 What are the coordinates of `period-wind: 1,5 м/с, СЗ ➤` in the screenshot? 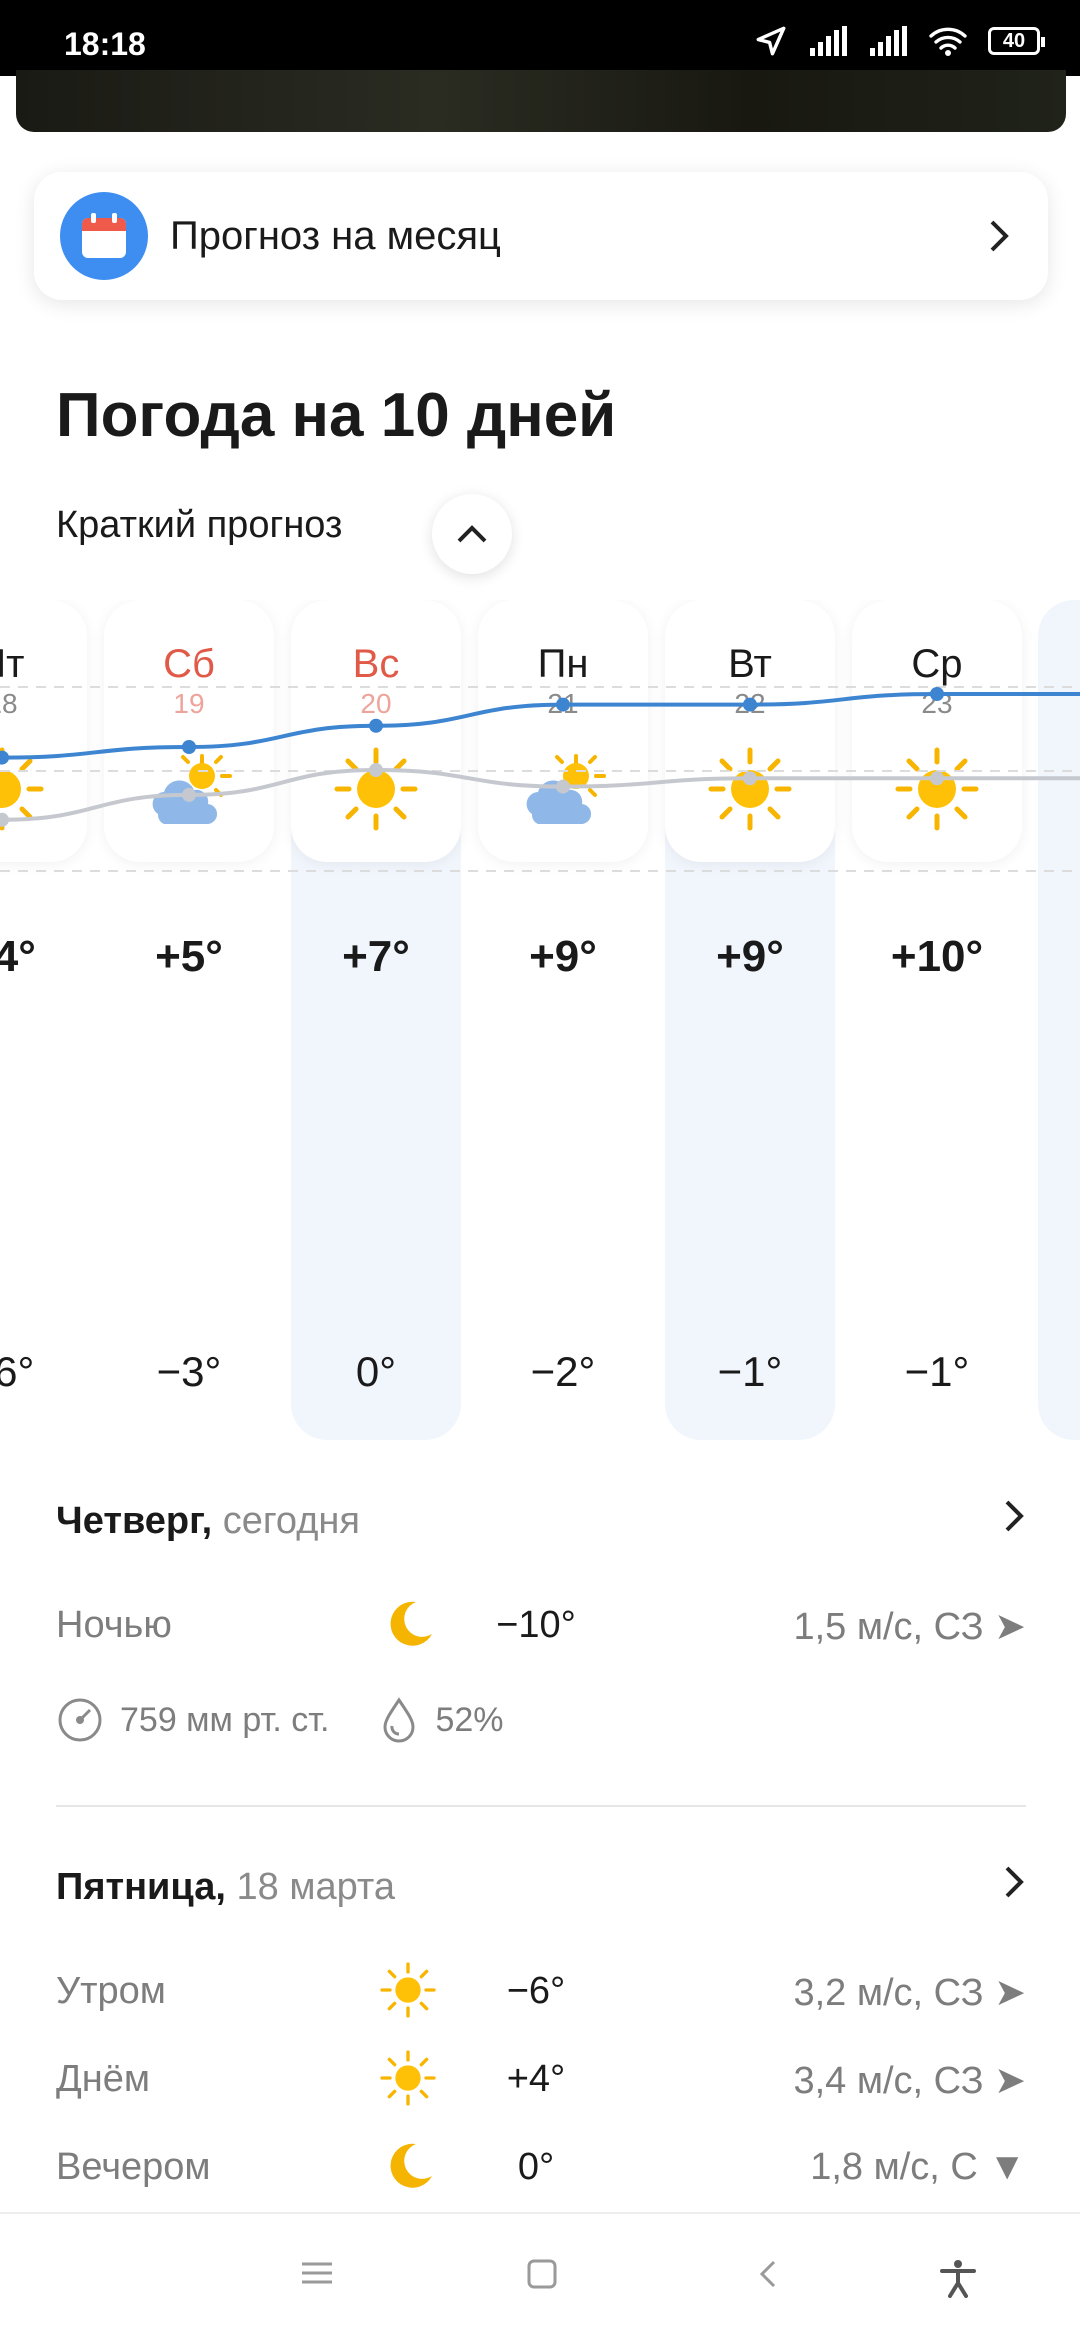 It's located at (909, 1626).